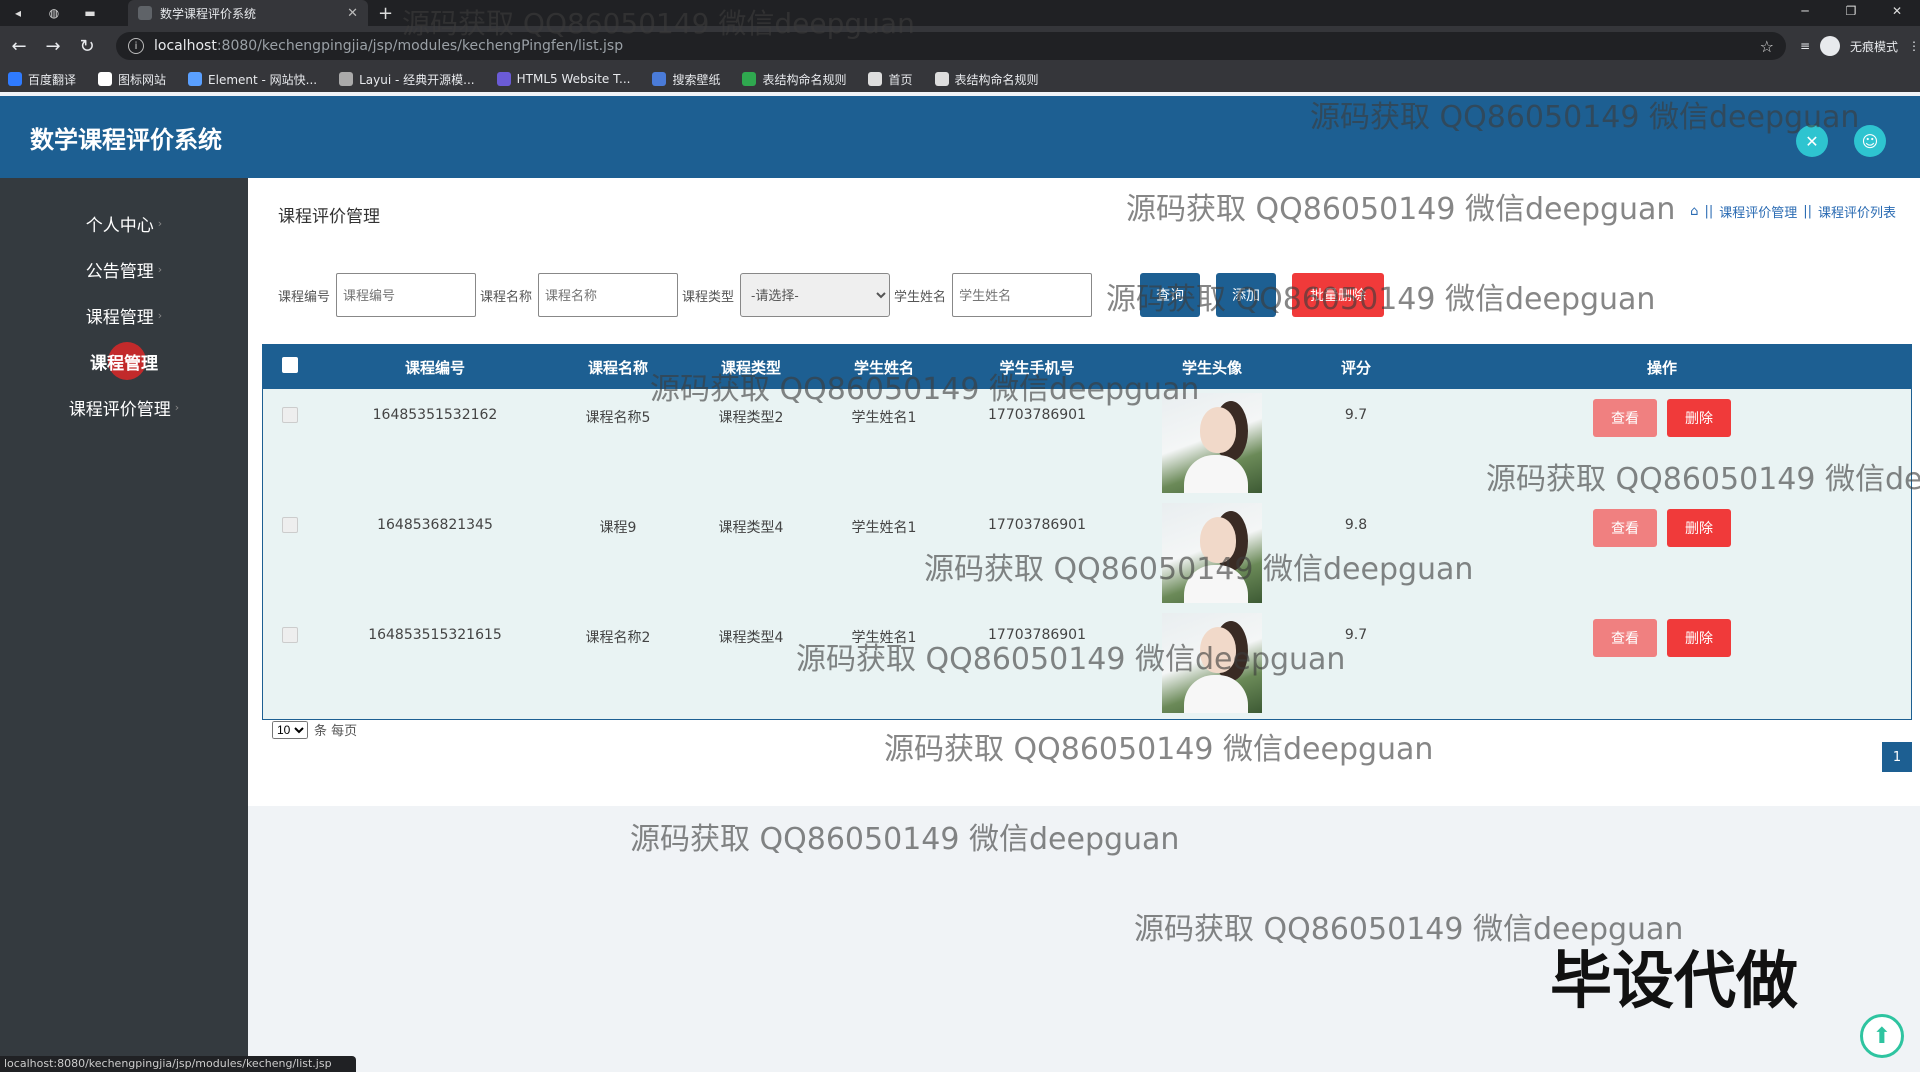 Image resolution: width=1920 pixels, height=1072 pixels. I want to click on browser-tabbar: ◂ ◍ ▬ 数学课程评价系统 ✕ + ─ ❐ ✕, so click(960, 13).